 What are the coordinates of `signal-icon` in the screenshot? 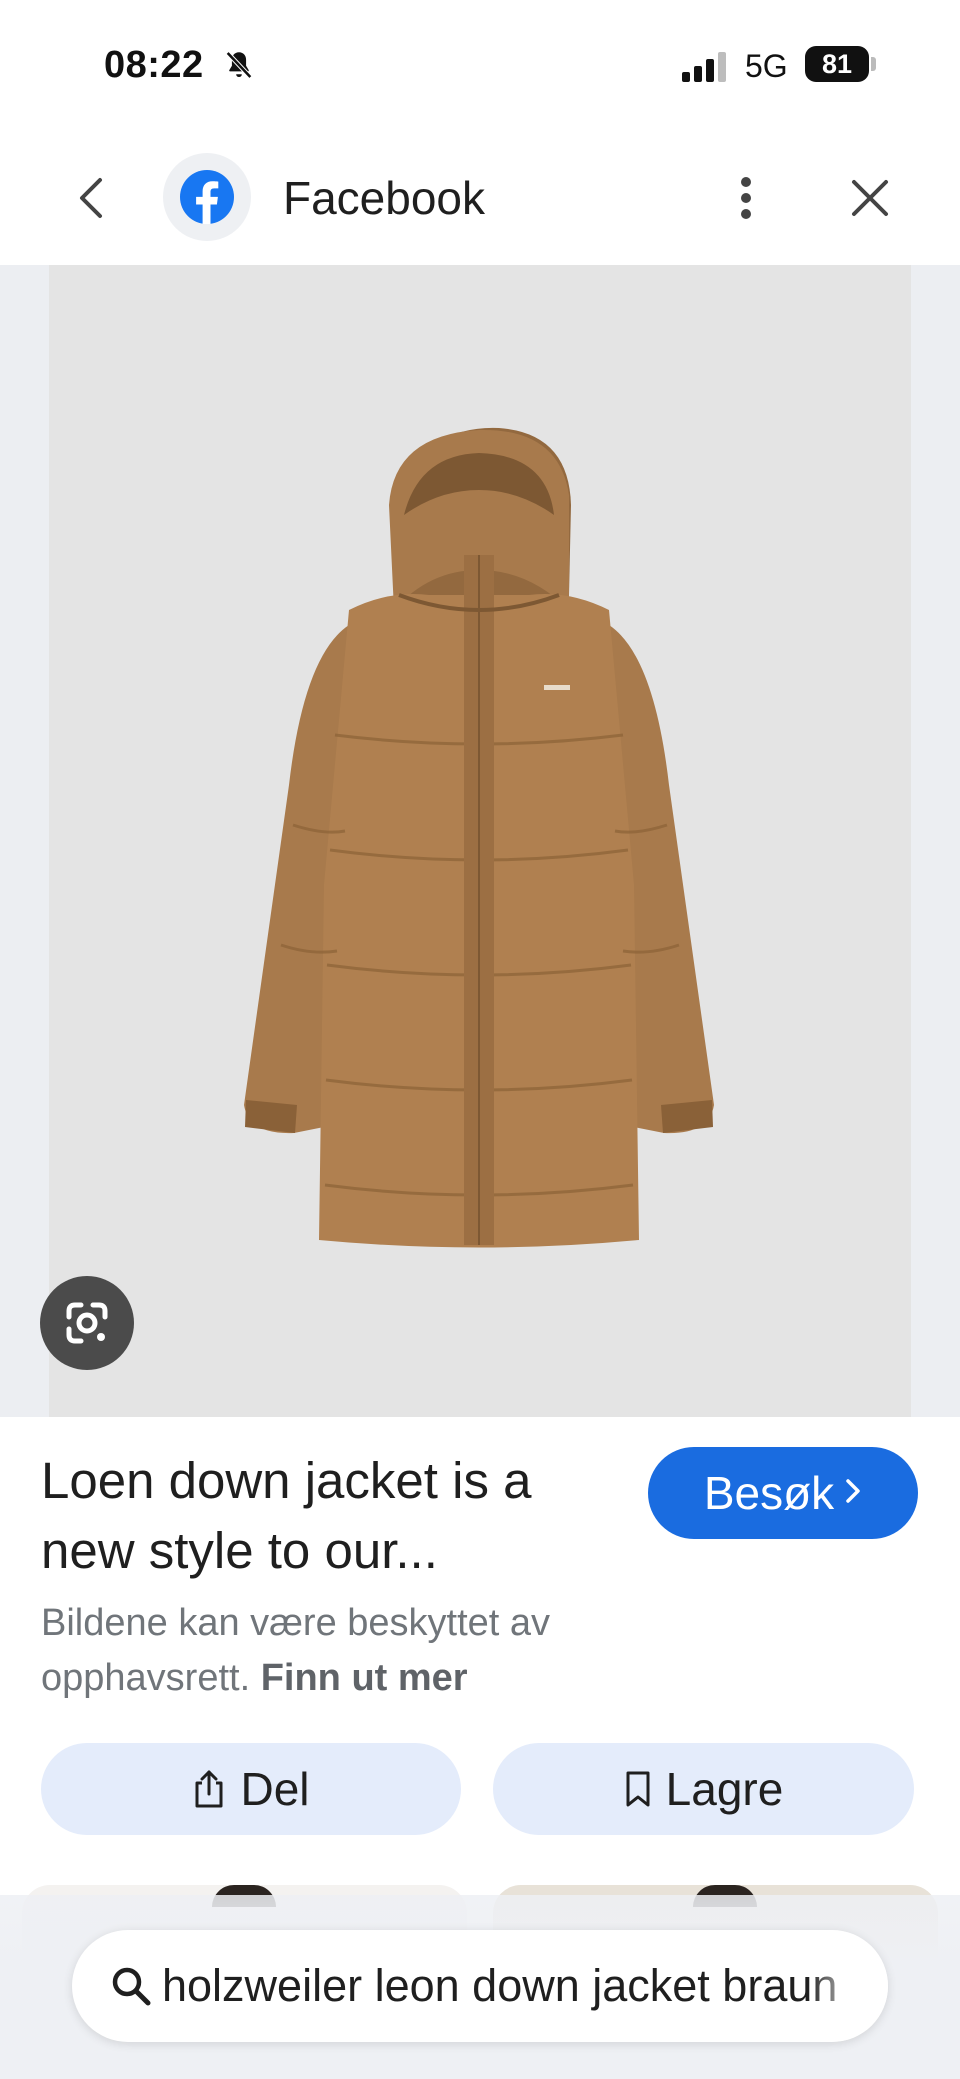 It's located at (704, 67).